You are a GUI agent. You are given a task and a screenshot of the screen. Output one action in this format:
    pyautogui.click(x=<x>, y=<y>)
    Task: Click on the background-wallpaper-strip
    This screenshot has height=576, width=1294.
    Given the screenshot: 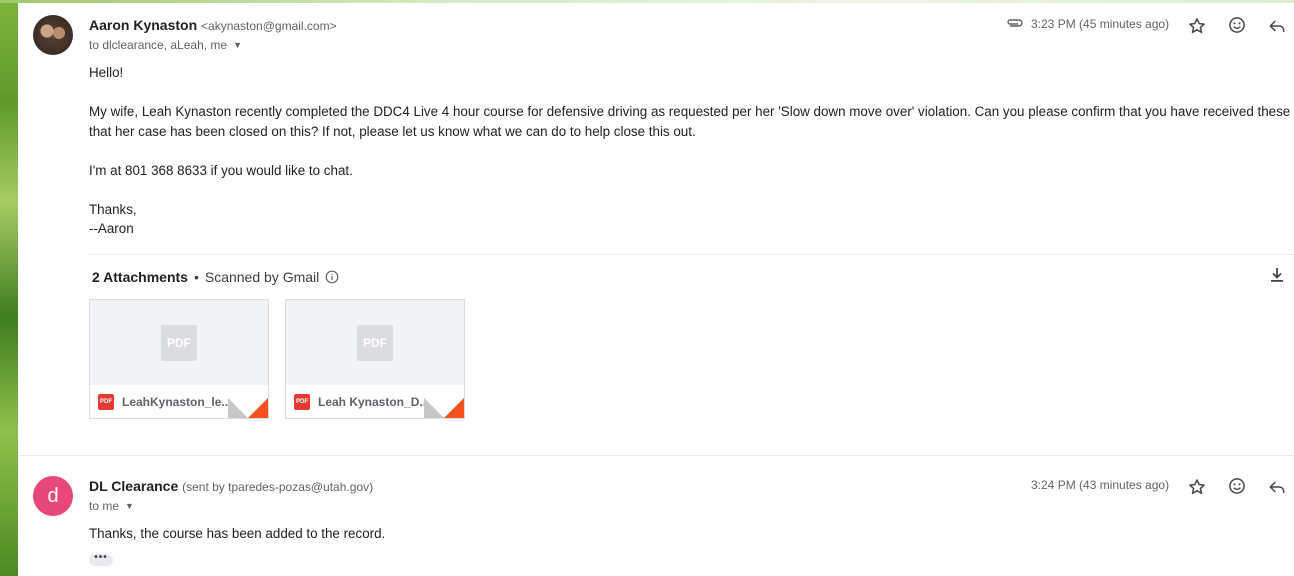 What is the action you would take?
    pyautogui.click(x=9, y=288)
    